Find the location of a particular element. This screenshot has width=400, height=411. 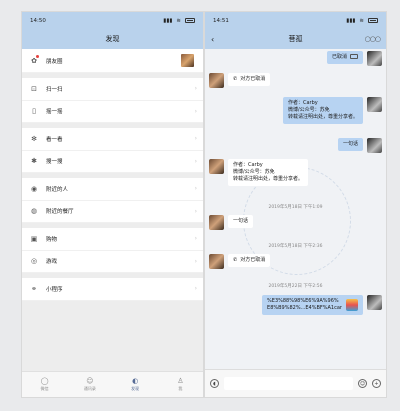

tab-label: 微信 is located at coordinates (44, 388).